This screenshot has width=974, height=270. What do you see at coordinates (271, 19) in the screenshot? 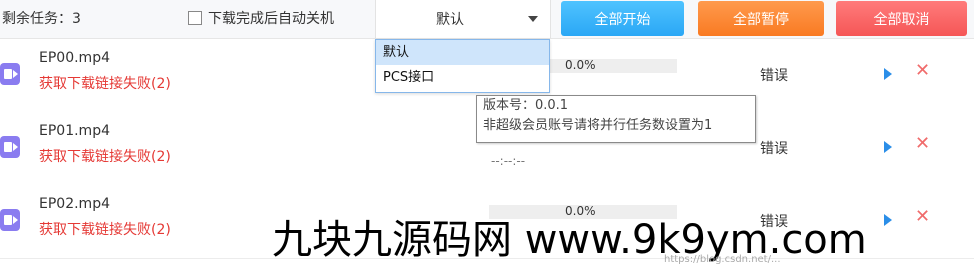
I see `auto-shutdown-label: 下载完成后自动关机` at bounding box center [271, 19].